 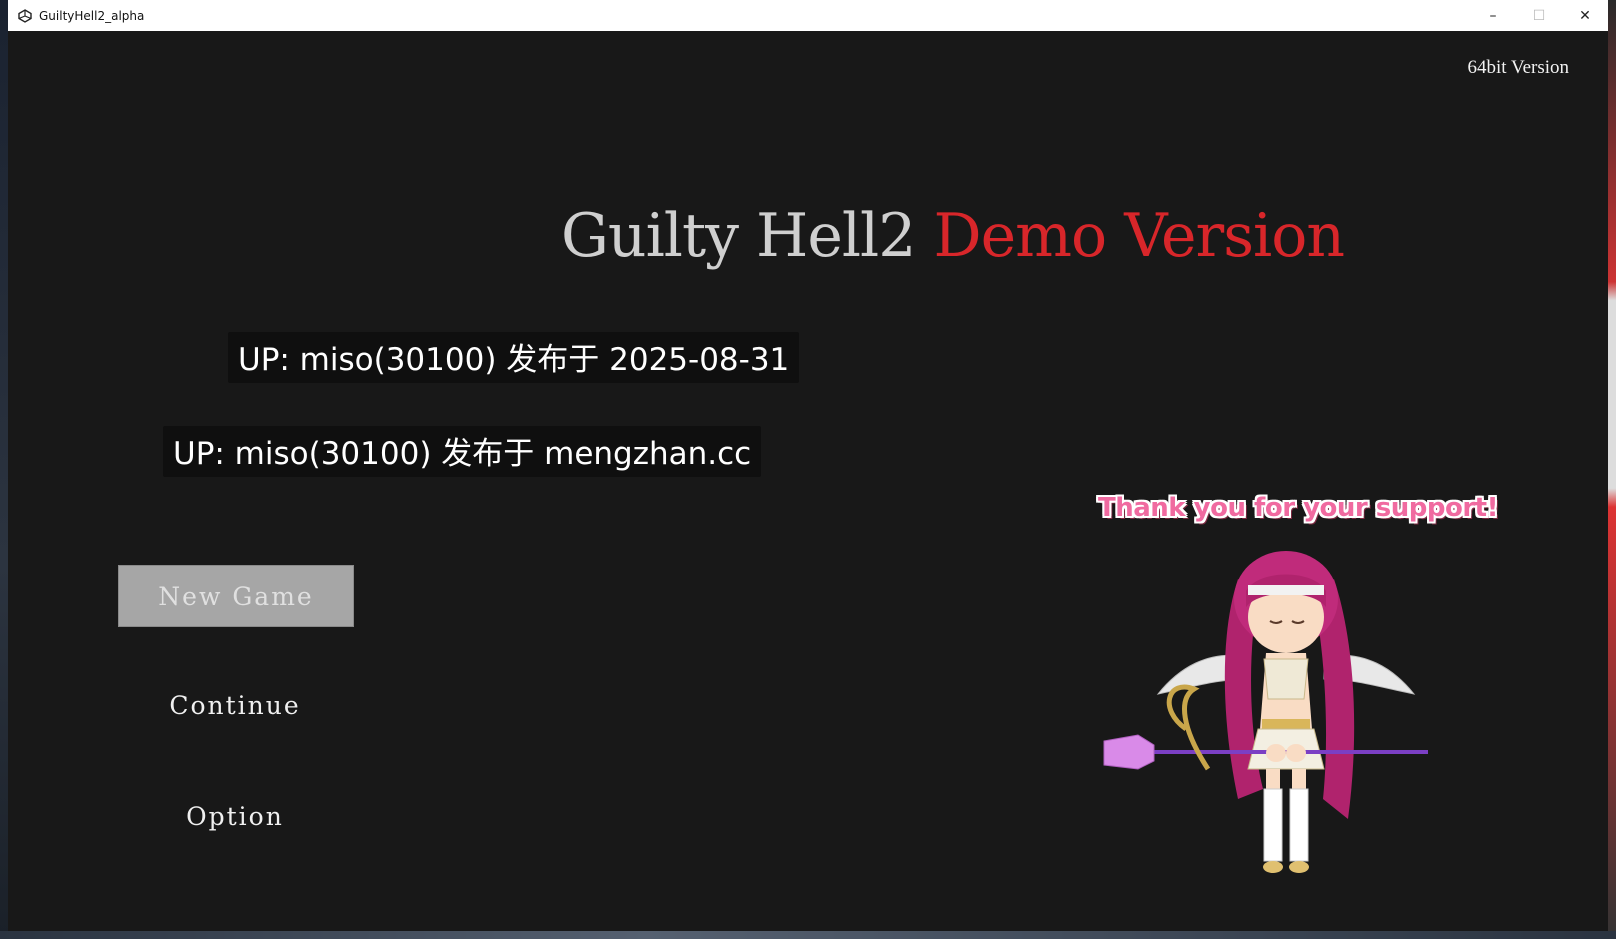 I want to click on unity-icon, so click(x=25, y=16).